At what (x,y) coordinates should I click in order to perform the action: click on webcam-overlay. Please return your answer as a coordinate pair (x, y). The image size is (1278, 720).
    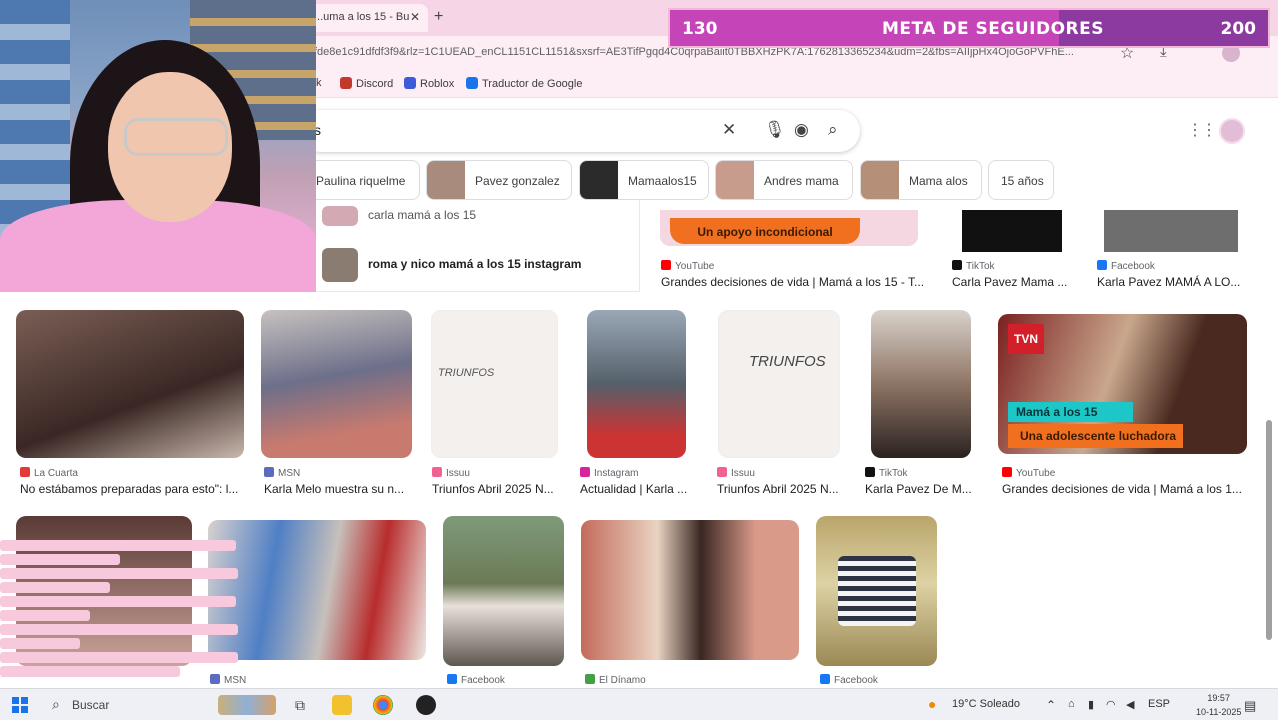
    Looking at the image, I should click on (158, 146).